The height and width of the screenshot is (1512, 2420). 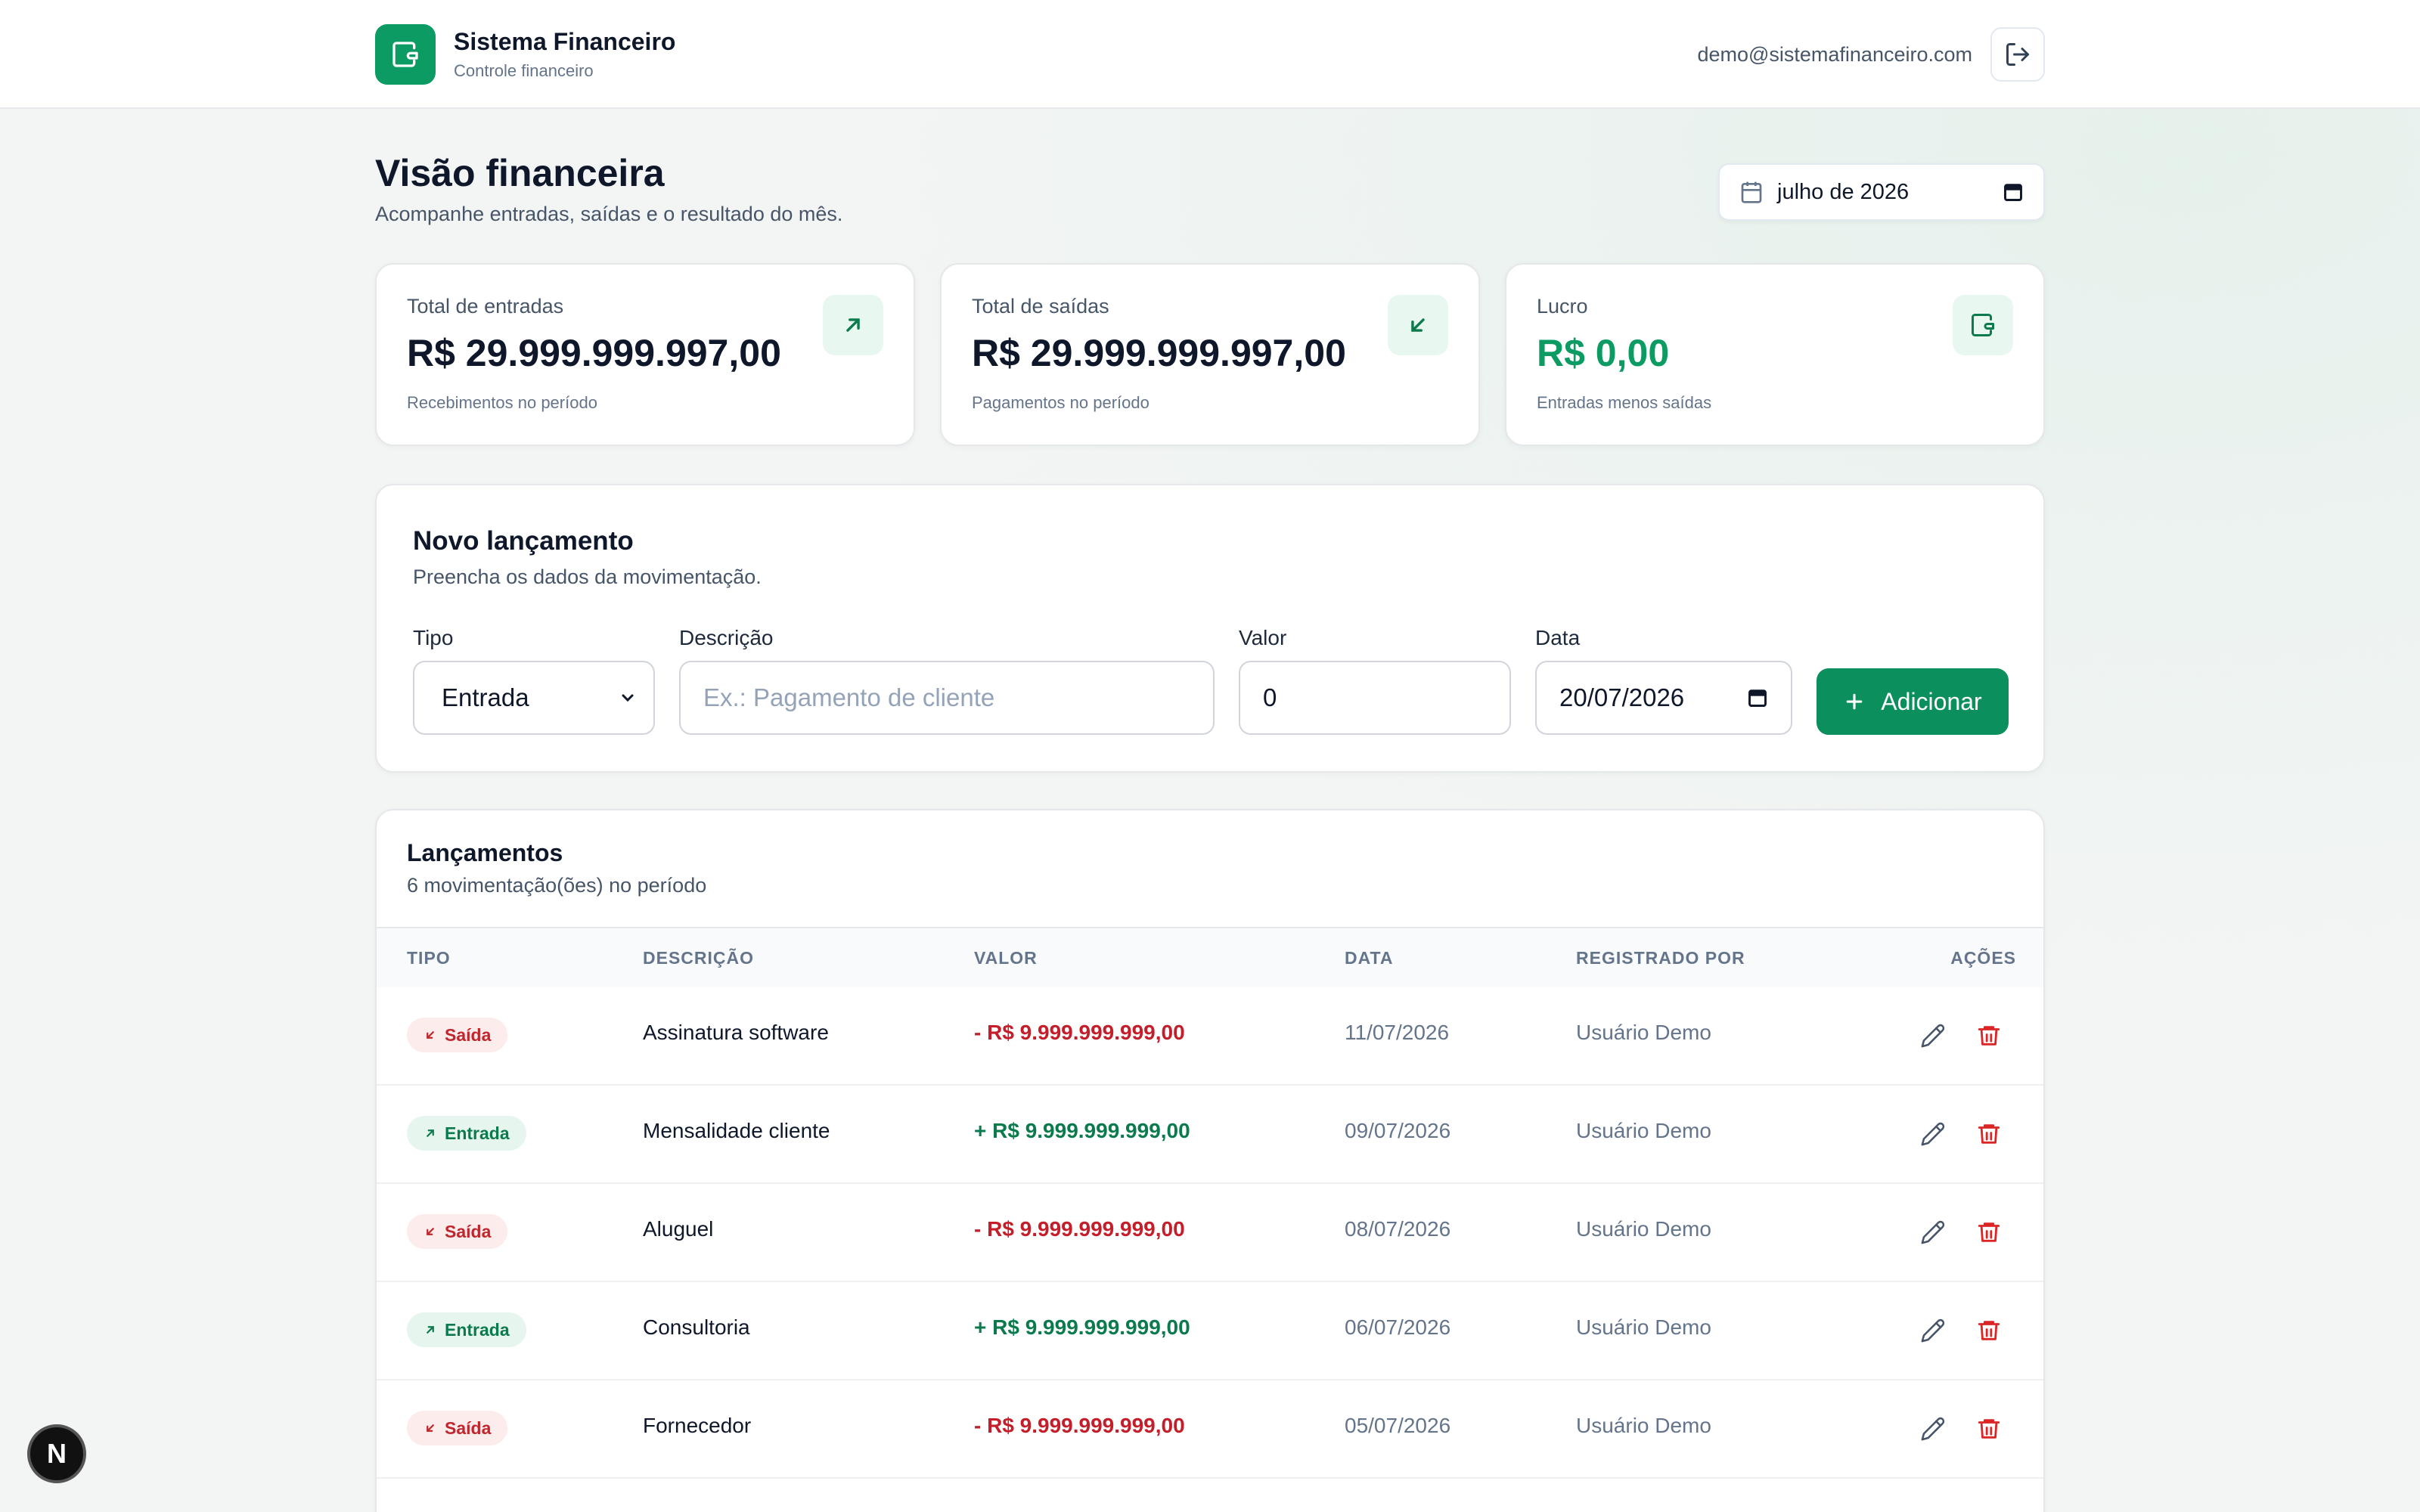 What do you see at coordinates (524, 70) in the screenshot?
I see `app-subtitle: Controle financeiro` at bounding box center [524, 70].